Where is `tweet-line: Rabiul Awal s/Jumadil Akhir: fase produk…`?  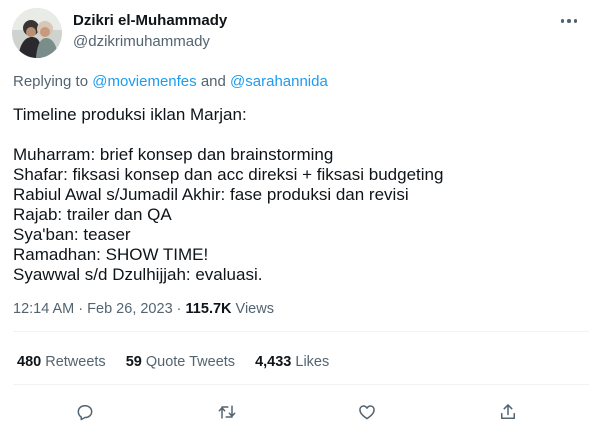
tweet-line: Rabiul Awal s/Jumadil Akhir: fase produk… is located at coordinates (211, 194).